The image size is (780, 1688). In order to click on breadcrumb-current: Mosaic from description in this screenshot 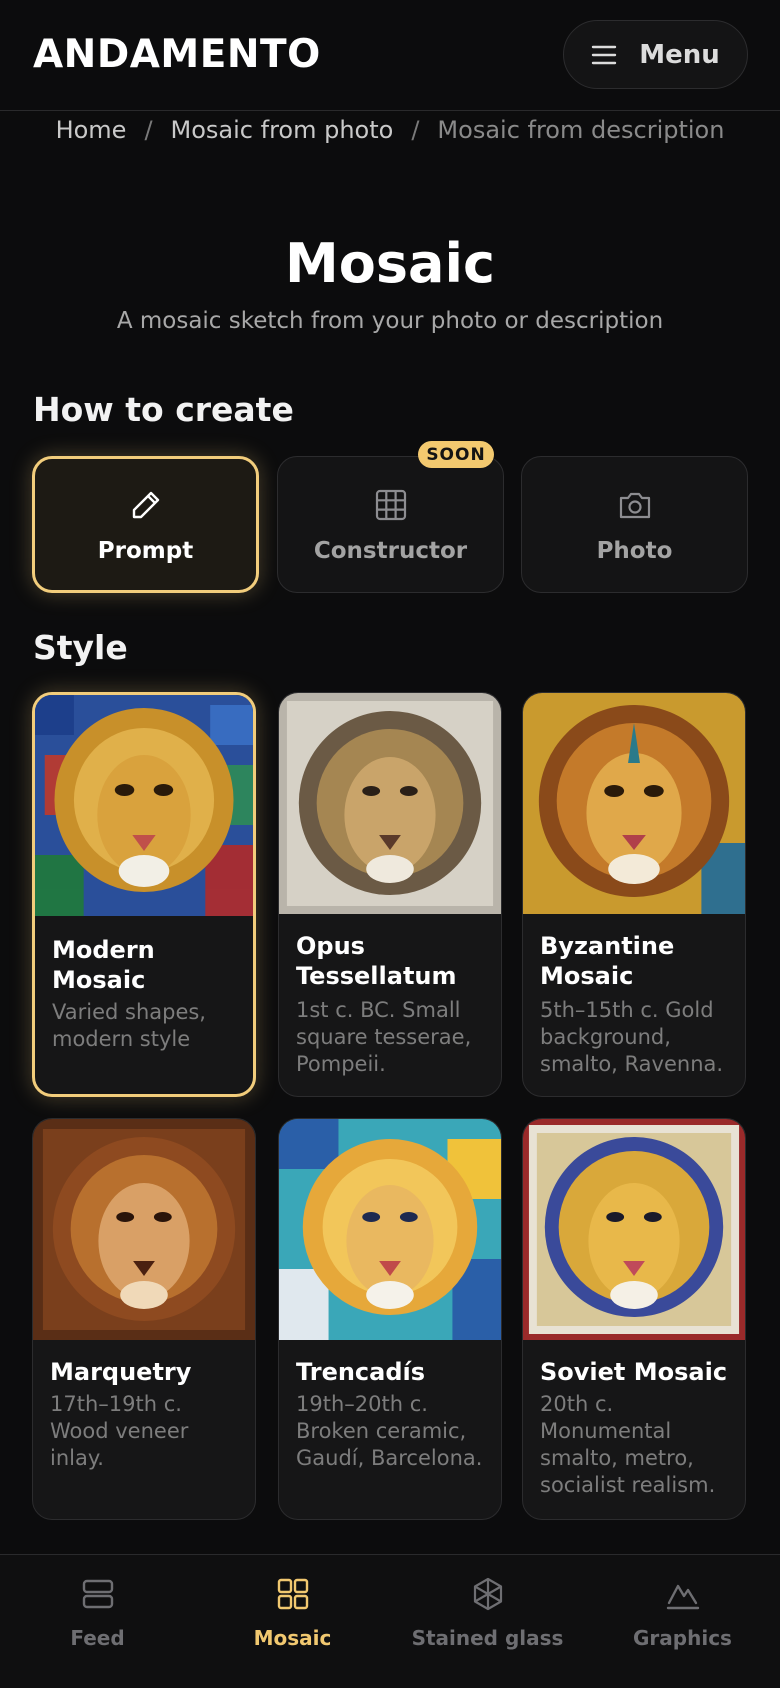, I will do `click(581, 130)`.